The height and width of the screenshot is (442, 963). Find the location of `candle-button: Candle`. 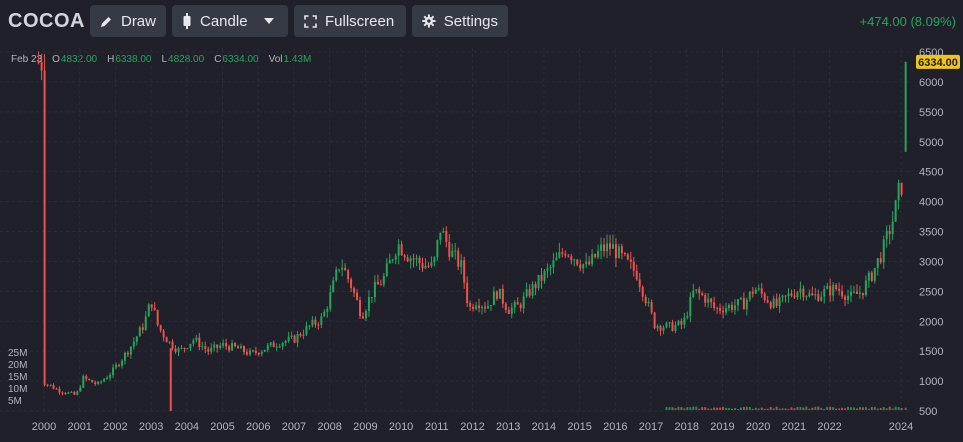

candle-button: Candle is located at coordinates (230, 21).